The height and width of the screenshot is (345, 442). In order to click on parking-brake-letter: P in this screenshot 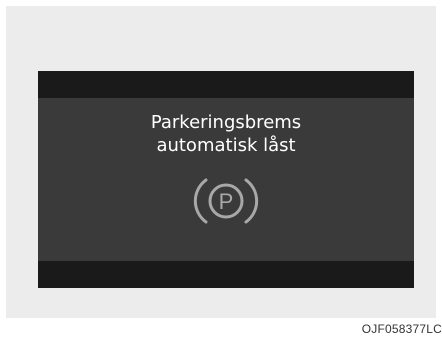, I will do `click(226, 201)`.